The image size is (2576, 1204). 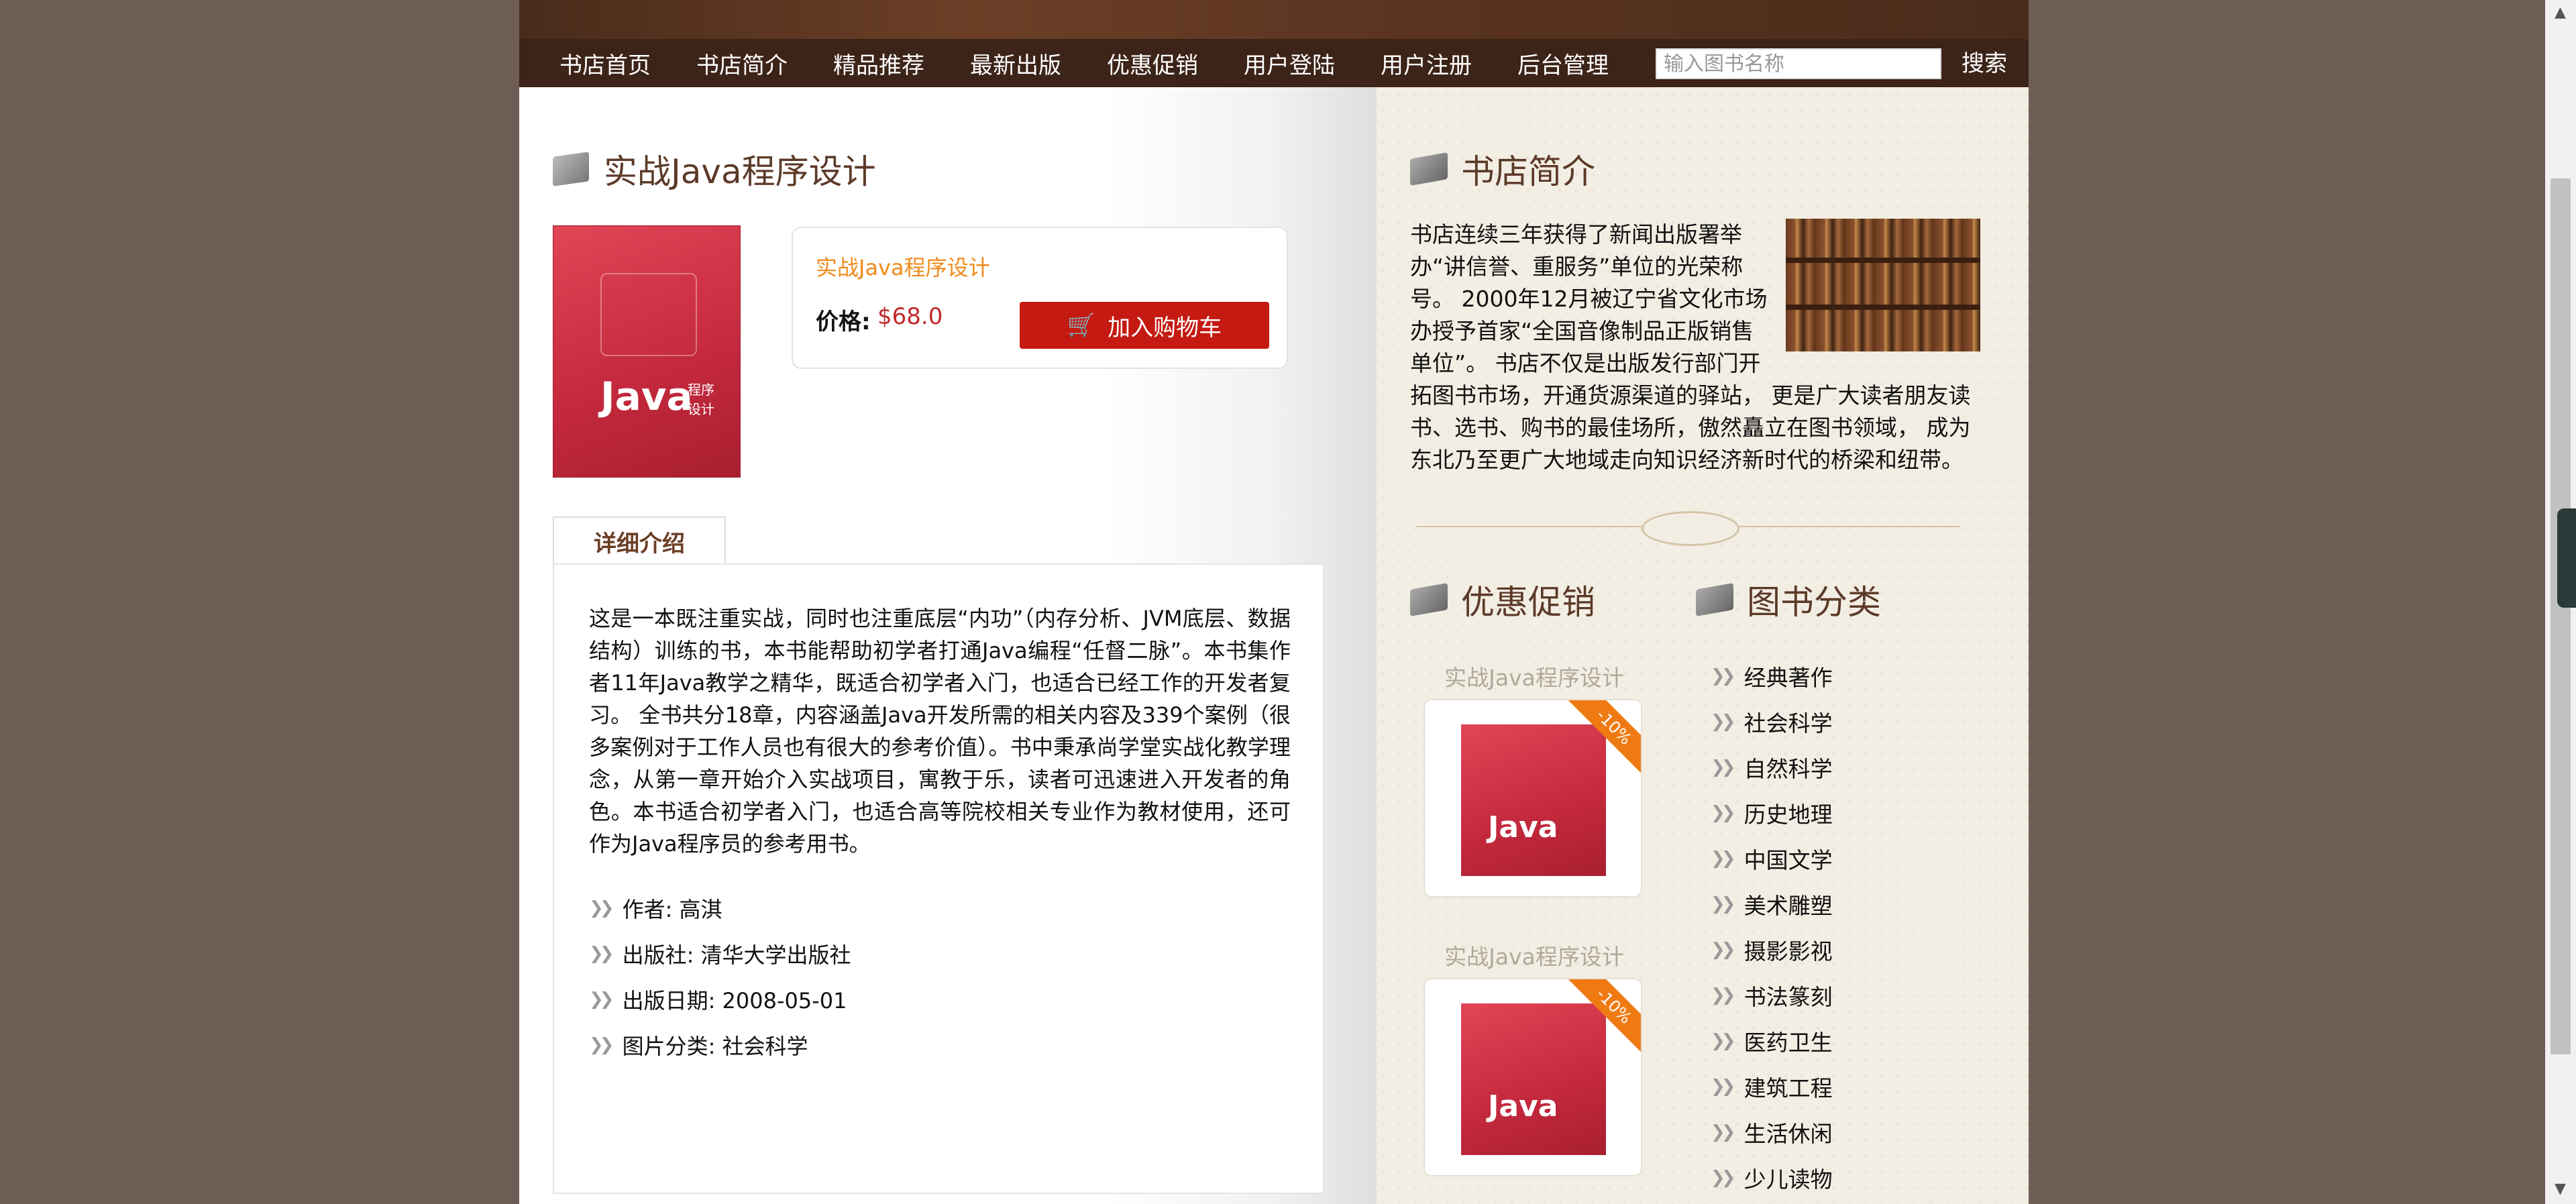 What do you see at coordinates (1788, 904) in the screenshot?
I see `category-label: 美术雕塑` at bounding box center [1788, 904].